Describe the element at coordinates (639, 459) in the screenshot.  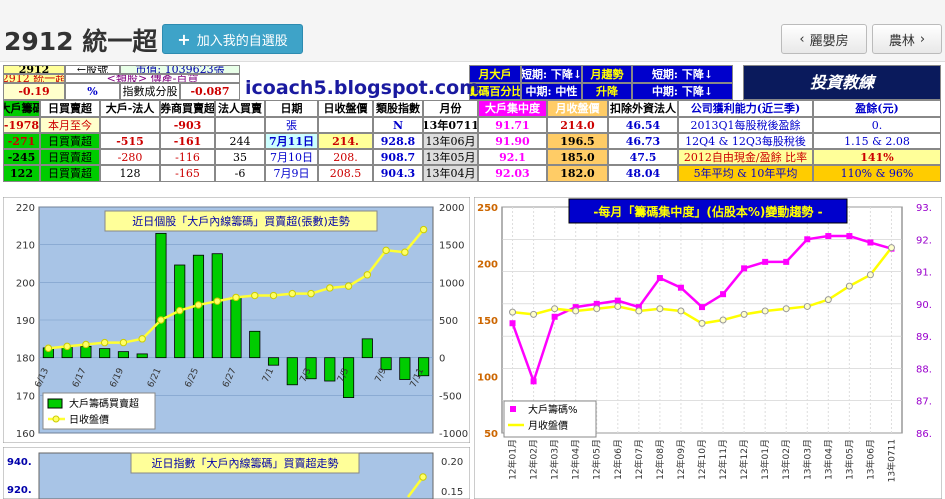
I see `x-tick: 12年07月` at that location.